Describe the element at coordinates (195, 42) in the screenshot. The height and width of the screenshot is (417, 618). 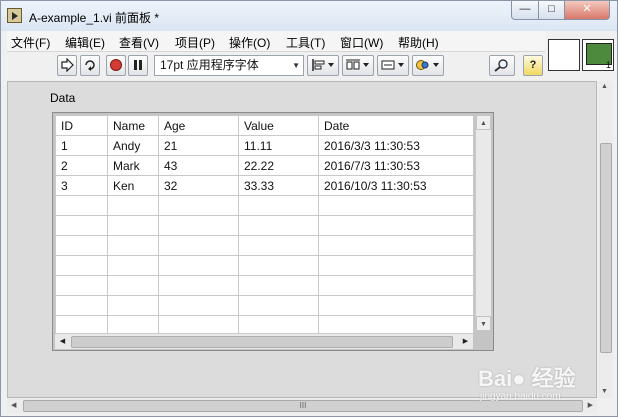
I see `menu-project: 项目(P)` at that location.